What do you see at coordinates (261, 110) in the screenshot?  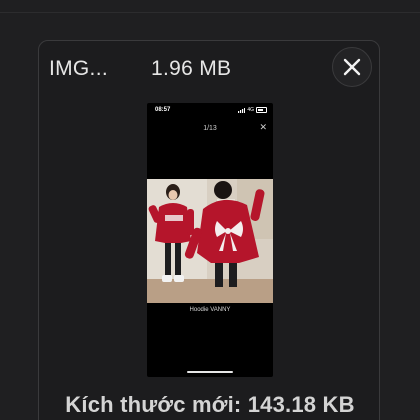 I see `battery-icon` at bounding box center [261, 110].